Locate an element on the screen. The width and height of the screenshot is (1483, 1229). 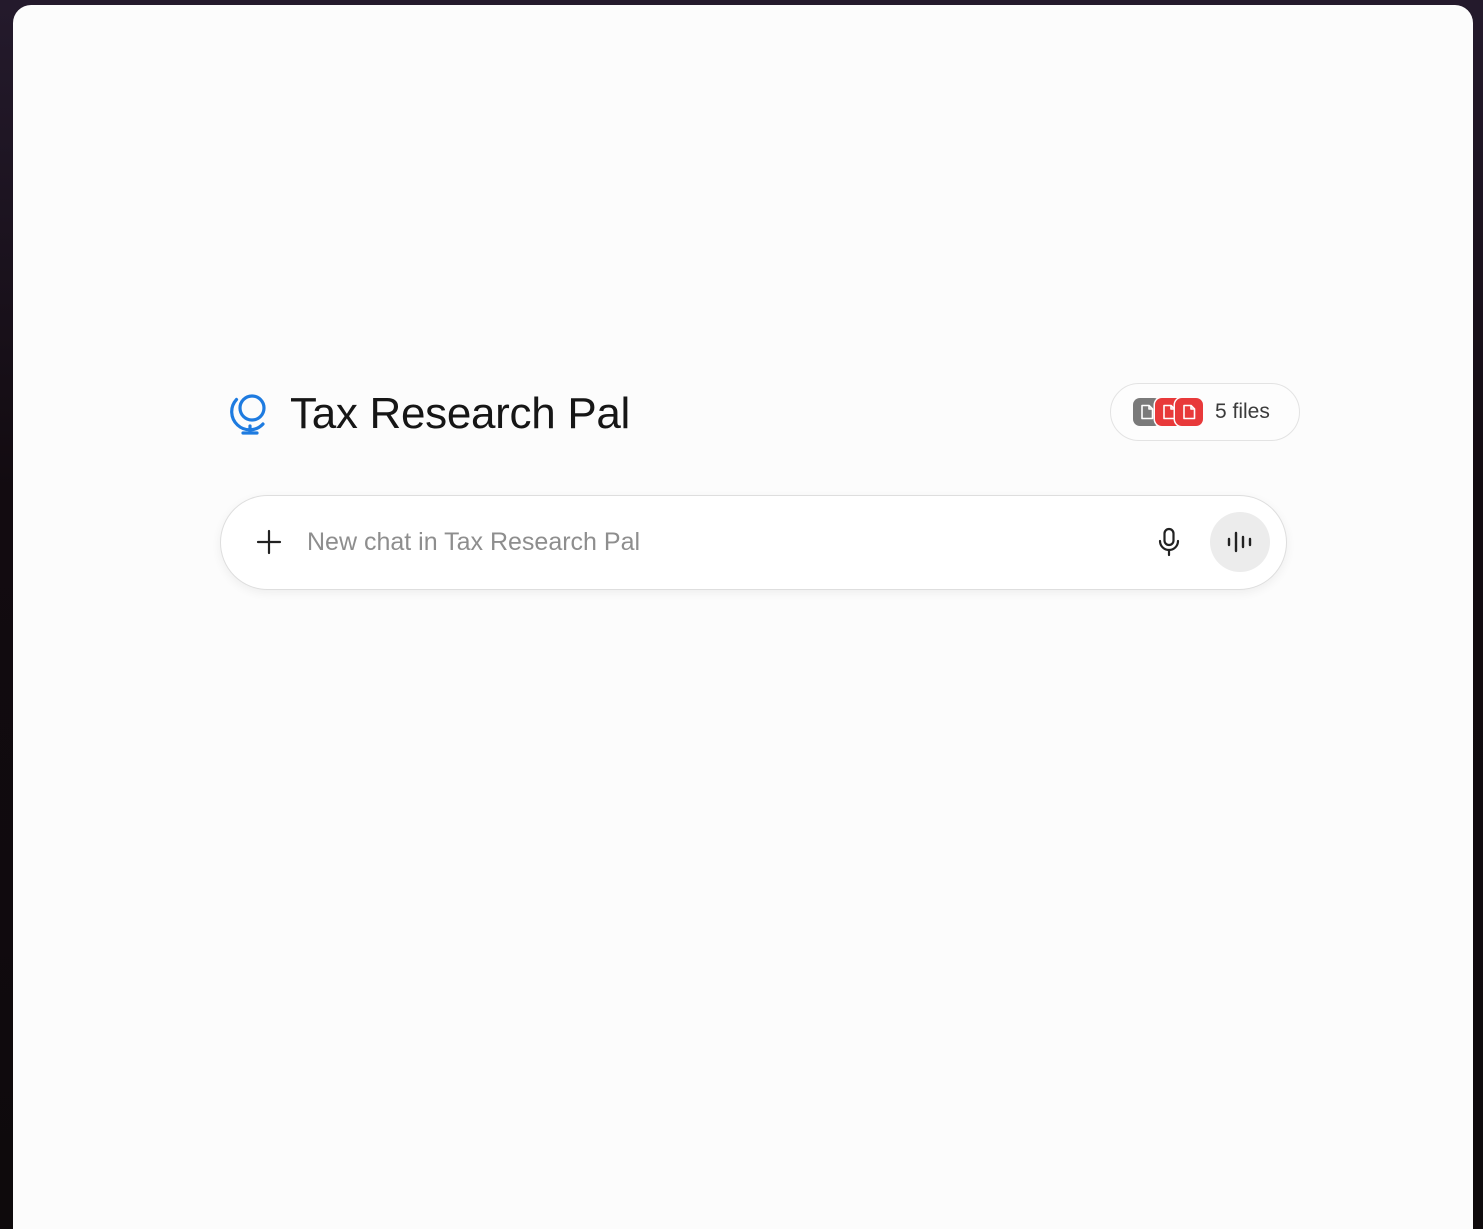
voice-mode-button is located at coordinates (1240, 542).